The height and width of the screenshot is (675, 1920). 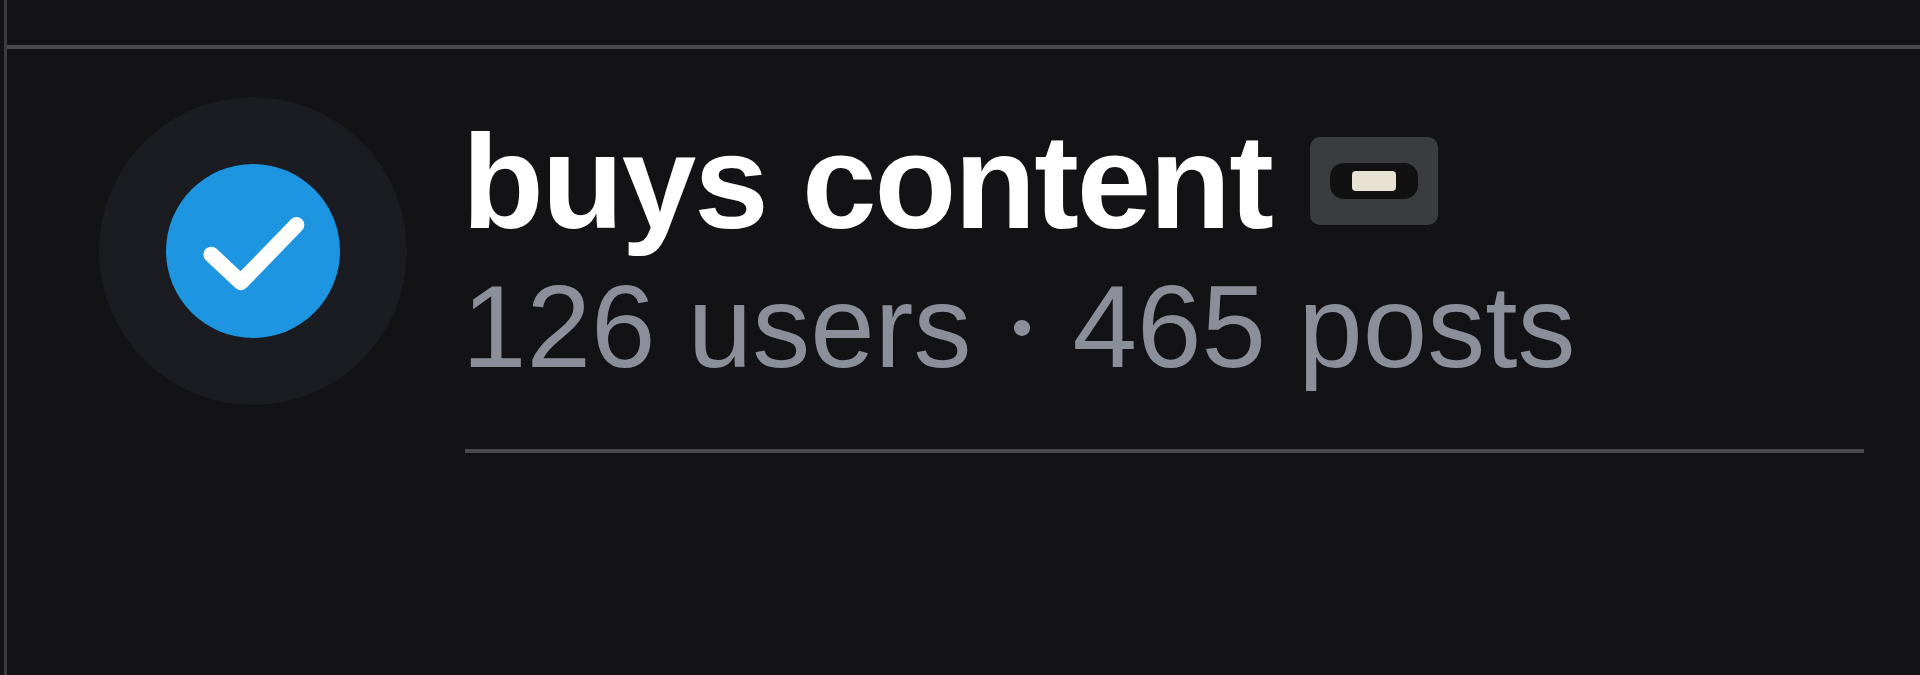 What do you see at coordinates (717, 327) in the screenshot?
I see `stat-text: 126 users` at bounding box center [717, 327].